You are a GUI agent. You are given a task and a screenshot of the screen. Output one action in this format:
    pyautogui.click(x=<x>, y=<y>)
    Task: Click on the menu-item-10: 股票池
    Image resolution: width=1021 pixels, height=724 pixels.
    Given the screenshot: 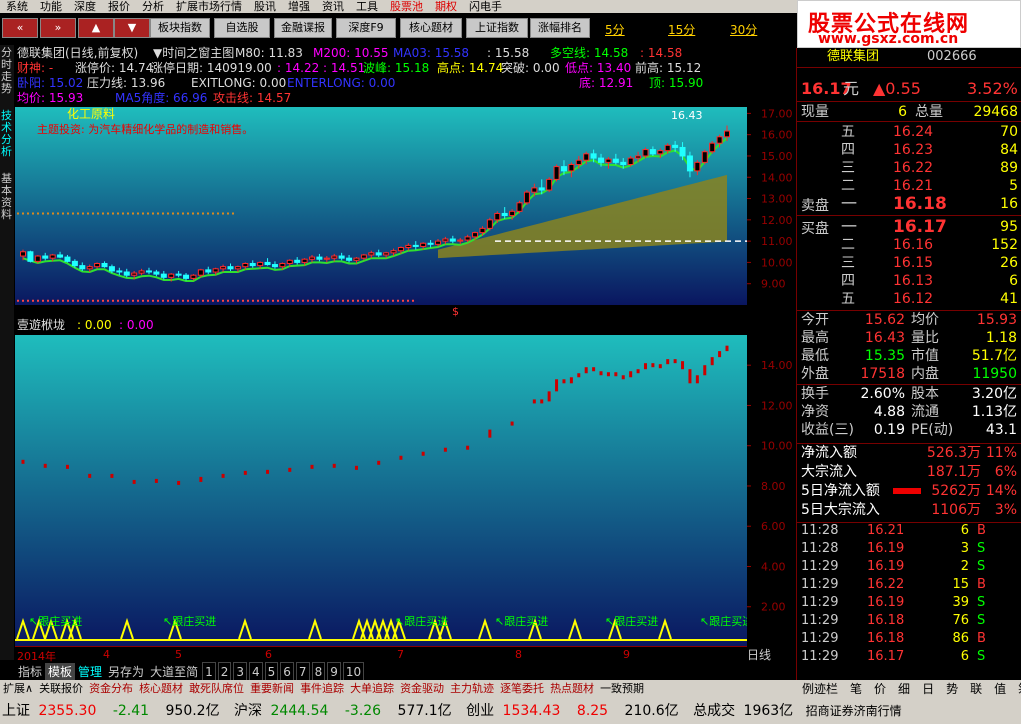 What is the action you would take?
    pyautogui.click(x=406, y=6)
    